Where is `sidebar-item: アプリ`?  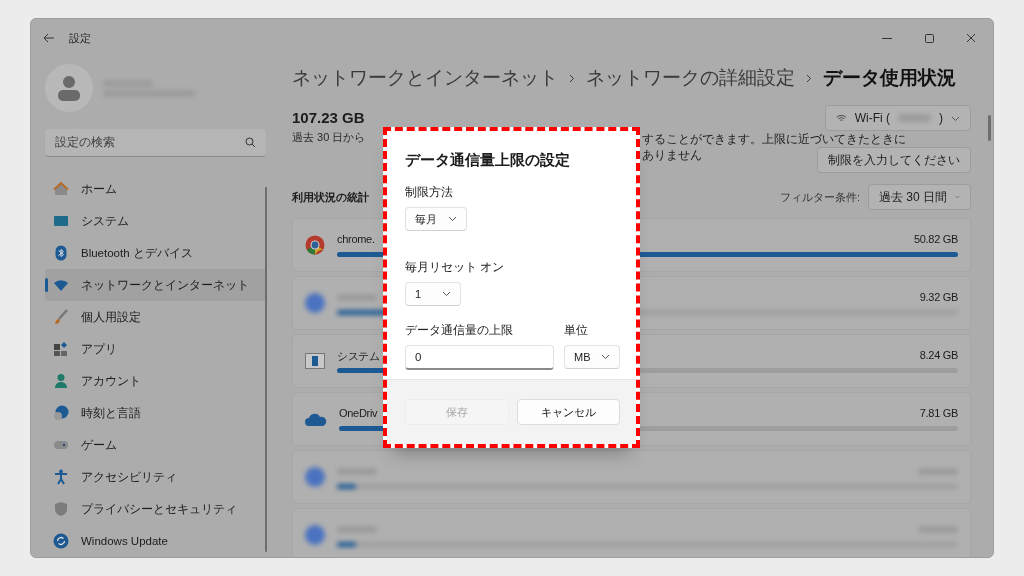 sidebar-item: アプリ is located at coordinates (155, 349).